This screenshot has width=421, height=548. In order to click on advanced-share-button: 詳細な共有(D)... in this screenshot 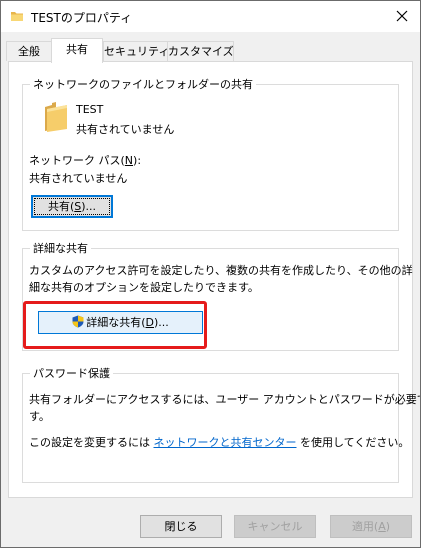, I will do `click(120, 322)`.